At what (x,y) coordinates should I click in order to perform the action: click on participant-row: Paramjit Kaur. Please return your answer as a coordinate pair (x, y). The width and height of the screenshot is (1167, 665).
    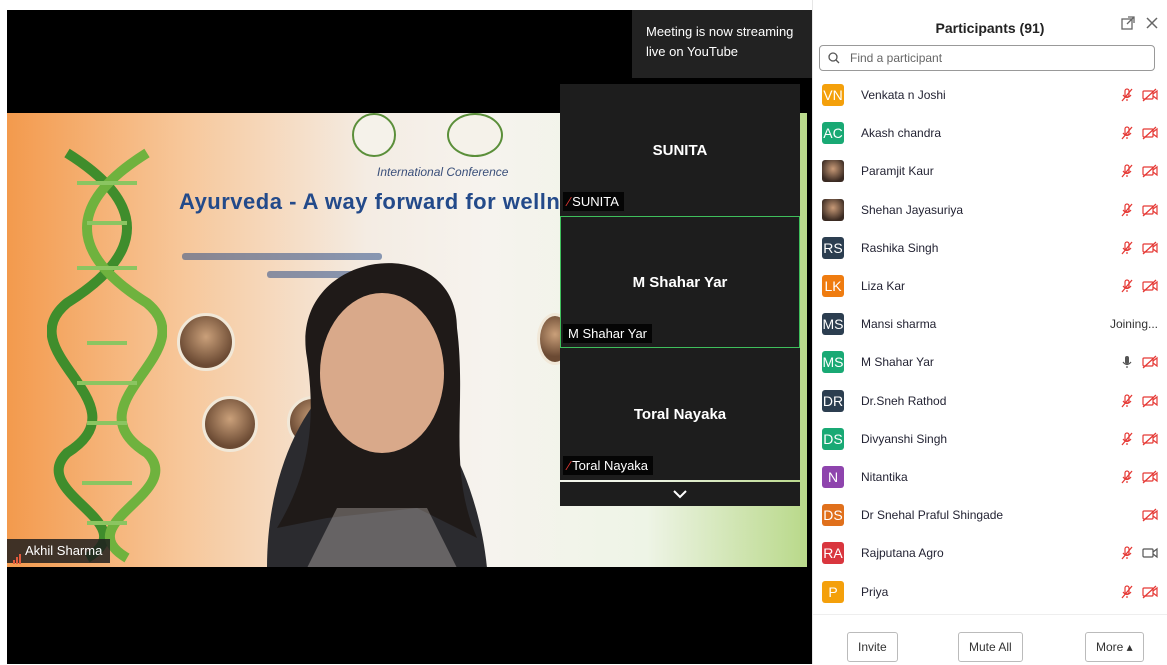
    Looking at the image, I should click on (990, 171).